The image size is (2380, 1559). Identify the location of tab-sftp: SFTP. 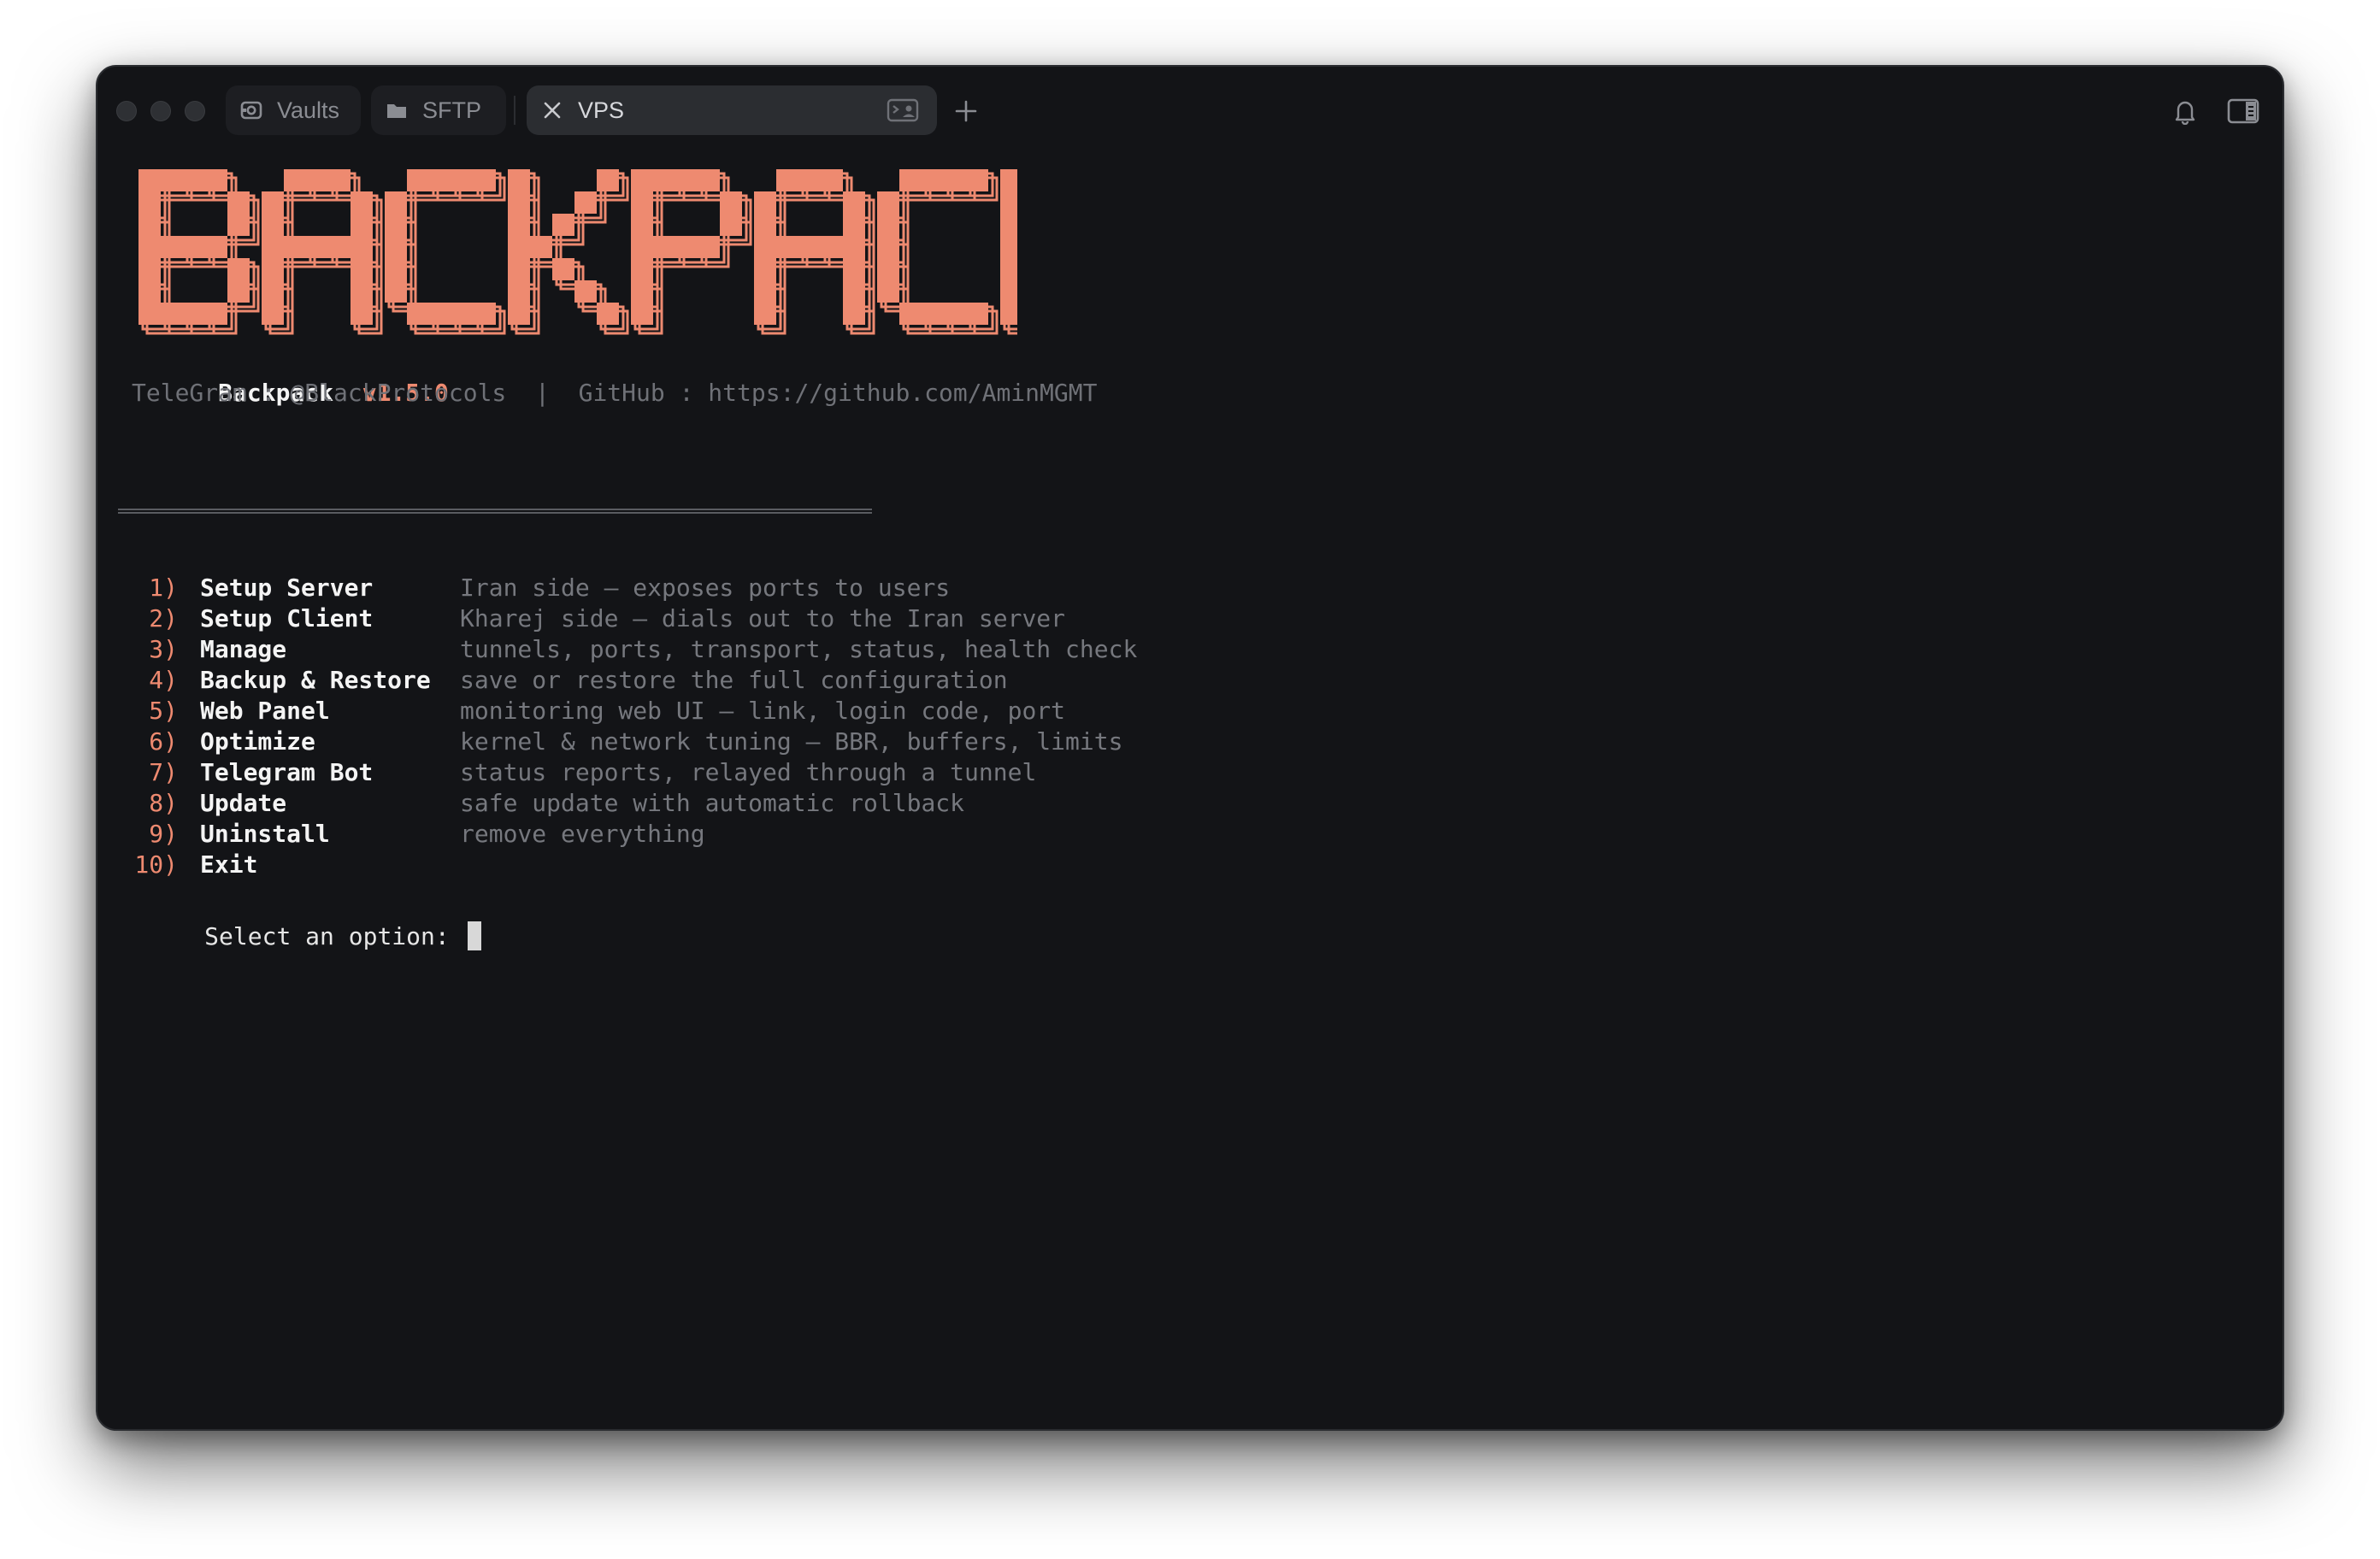
(439, 110).